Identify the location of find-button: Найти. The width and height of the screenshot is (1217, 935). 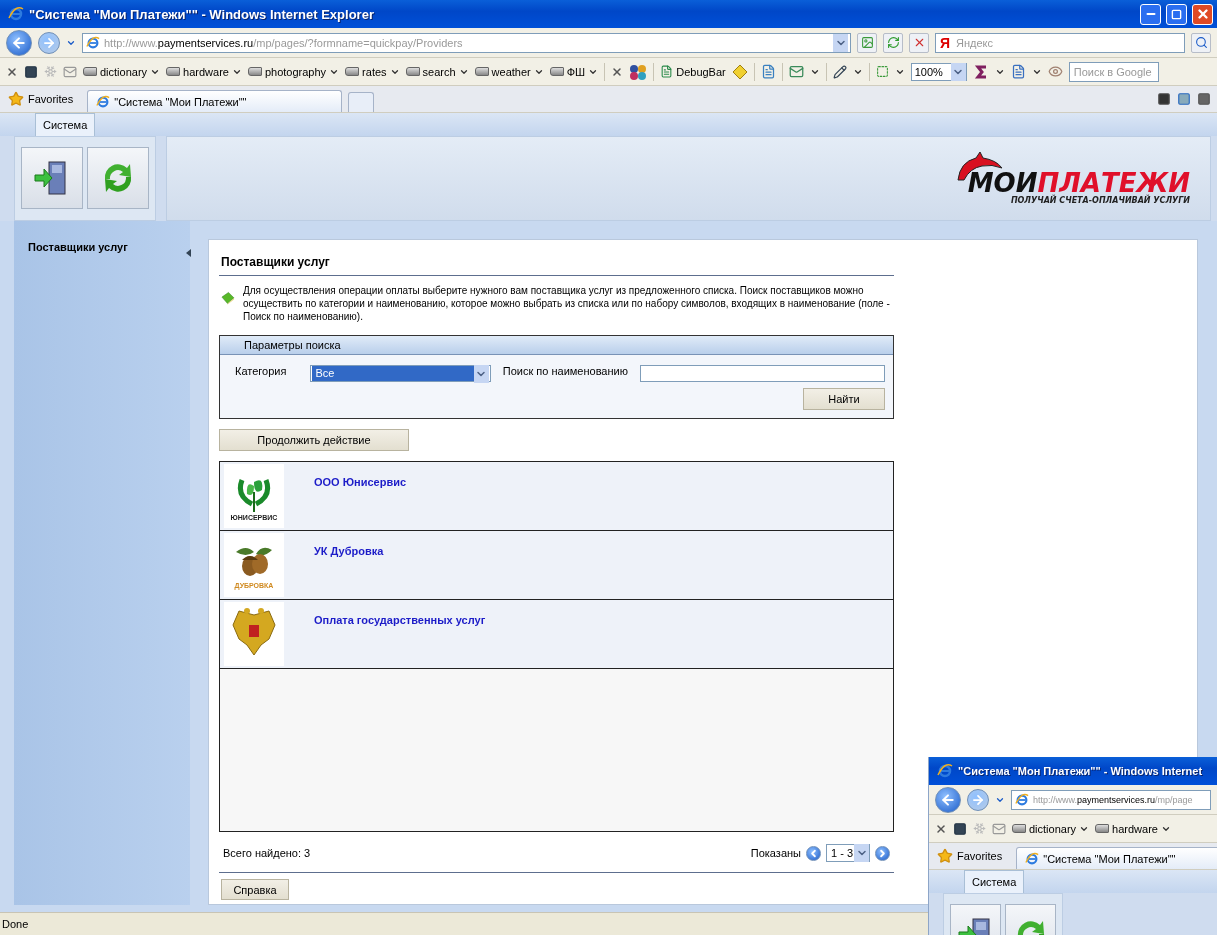
(844, 399).